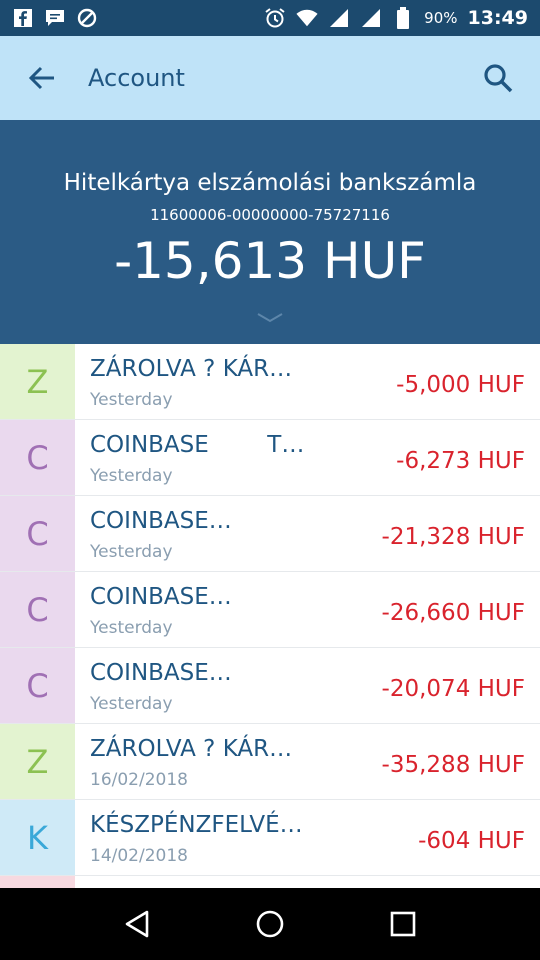  What do you see at coordinates (87, 18) in the screenshot?
I see `blocked-icon` at bounding box center [87, 18].